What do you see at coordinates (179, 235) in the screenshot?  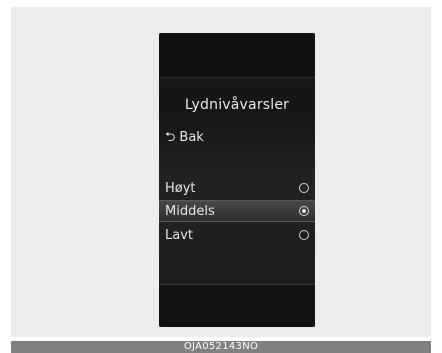 I see `option-label: Lavt` at bounding box center [179, 235].